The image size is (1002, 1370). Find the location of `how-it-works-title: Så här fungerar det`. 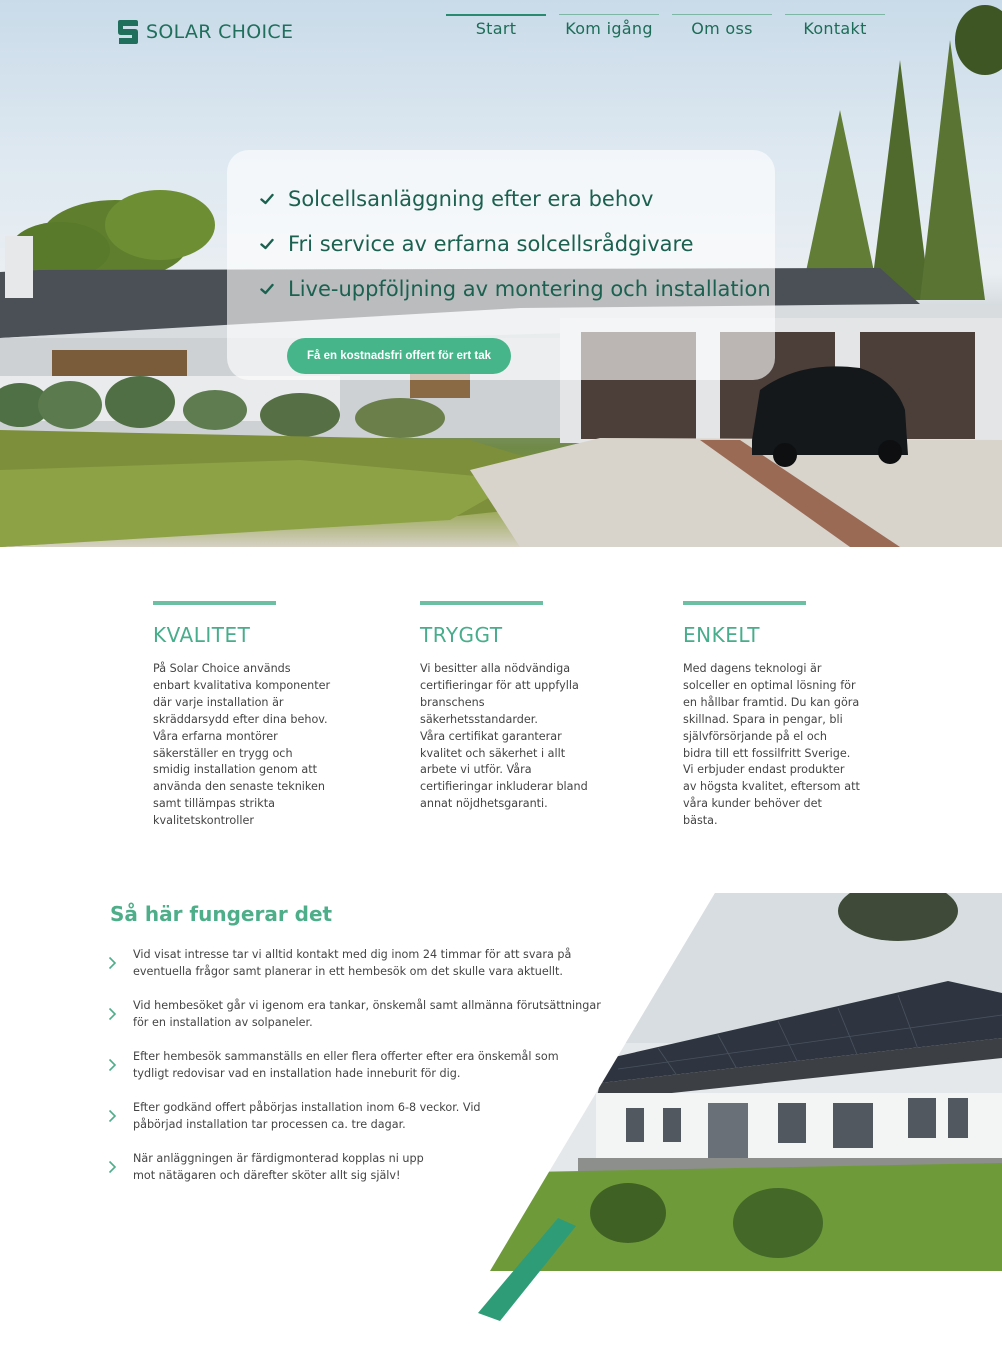

how-it-works-title: Så här fungerar det is located at coordinates (221, 914).